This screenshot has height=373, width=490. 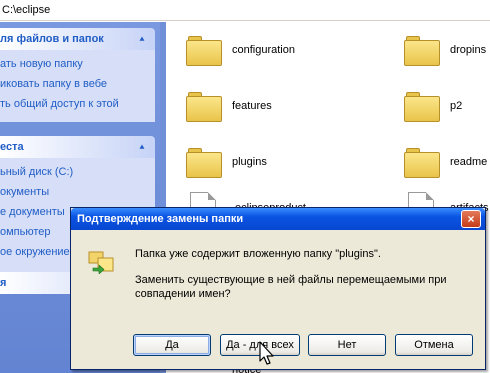 What do you see at coordinates (101, 262) in the screenshot?
I see `folder-replace-icon` at bounding box center [101, 262].